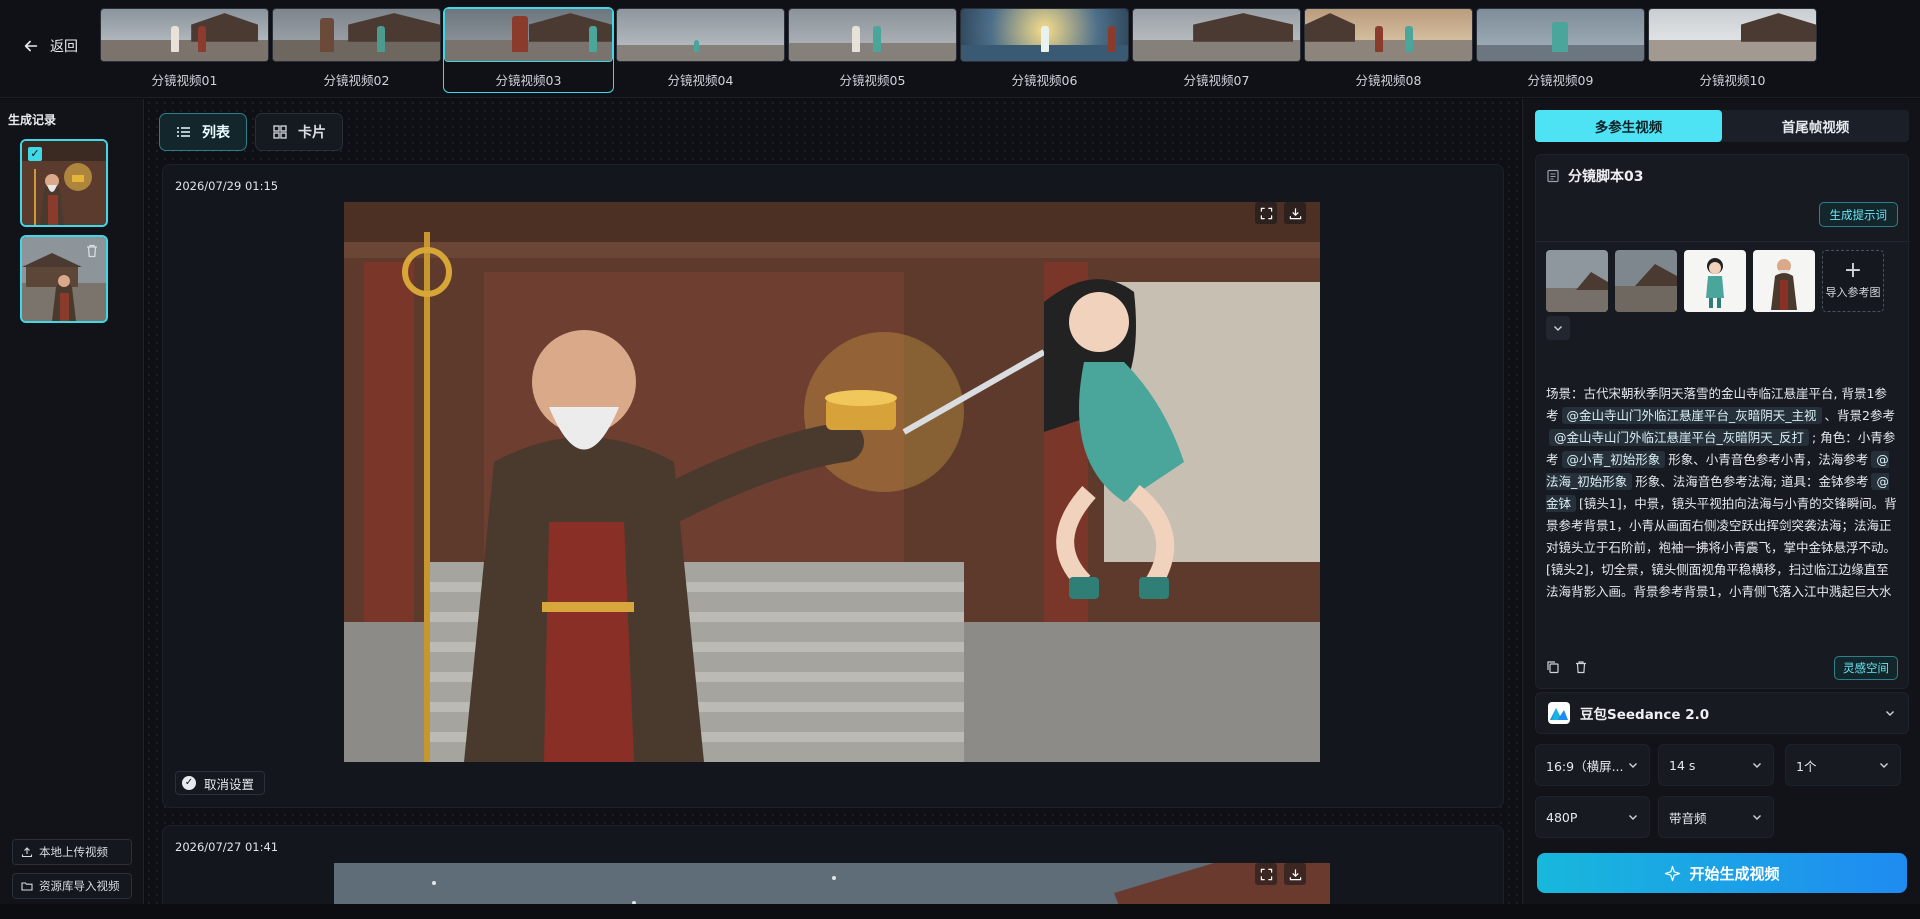 The width and height of the screenshot is (1920, 919). Describe the element at coordinates (1691, 415) in the screenshot. I see `reference-tag: @金山寺山门外临江悬崖平台_灰暗阴天_主视` at that location.